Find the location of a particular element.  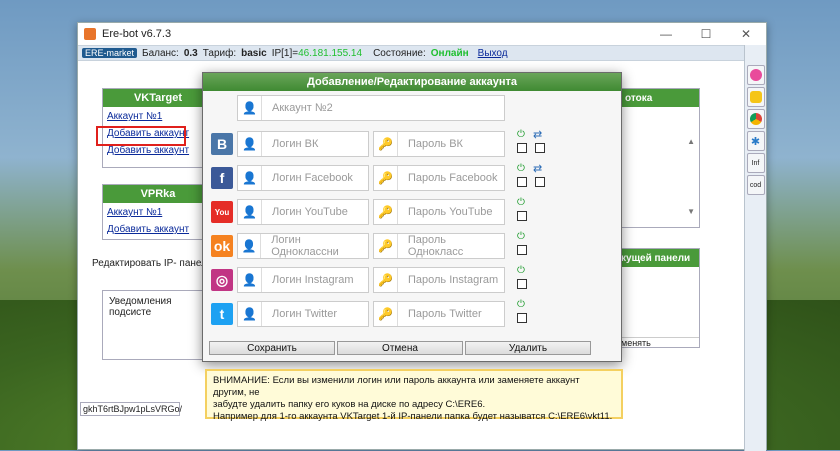

maximize-button: ☐ is located at coordinates (706, 34).